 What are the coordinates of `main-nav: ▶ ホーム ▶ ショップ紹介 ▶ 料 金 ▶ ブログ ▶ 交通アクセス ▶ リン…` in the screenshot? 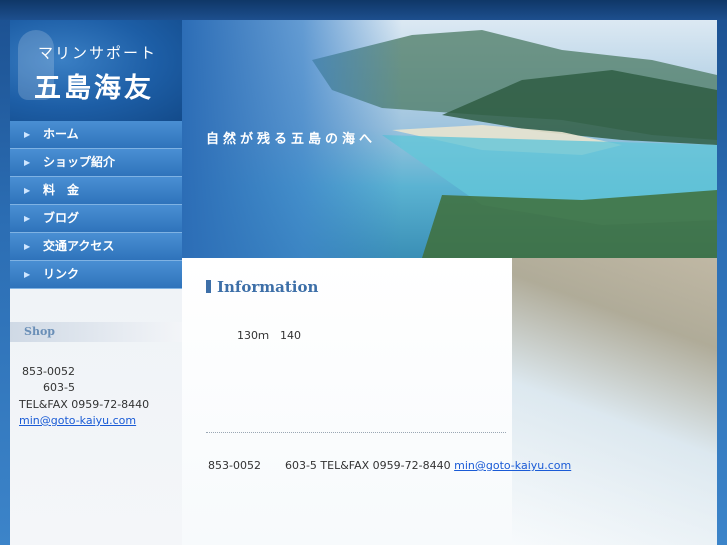 It's located at (96, 205).